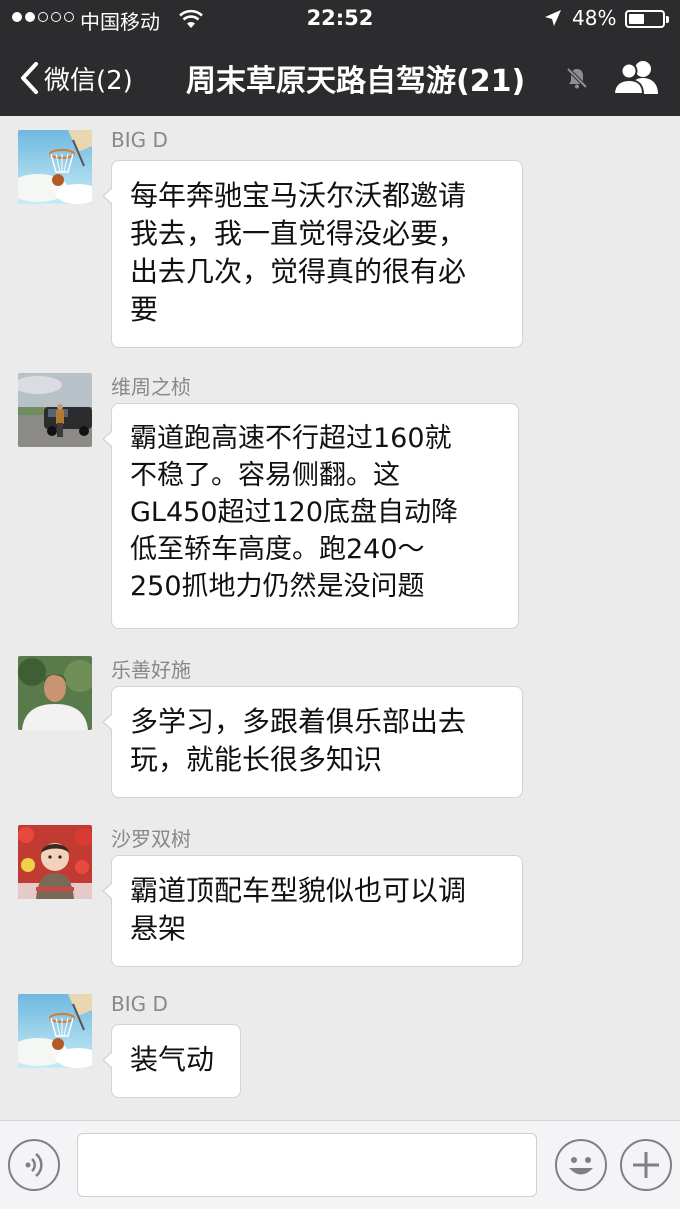 The height and width of the screenshot is (1209, 680). I want to click on top-bar: 中国移动 22:52 48% 微信(2) 周末草原天路自驾游(21), so click(340, 58).